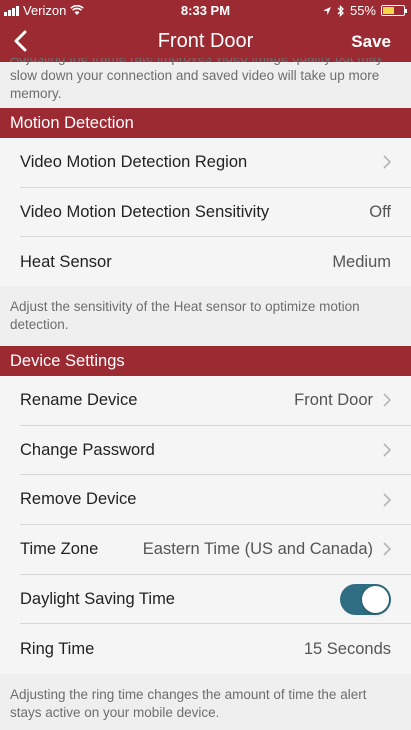  I want to click on battery-icon, so click(394, 10).